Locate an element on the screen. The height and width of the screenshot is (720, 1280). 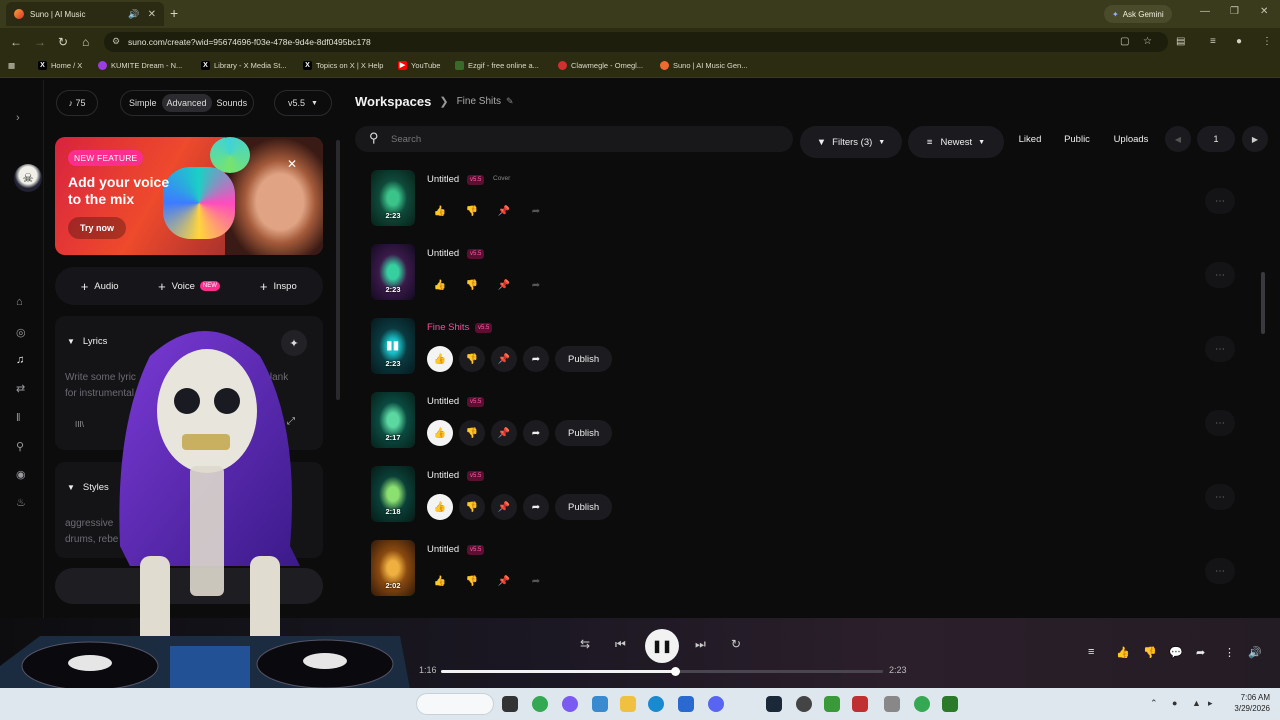
mic-icon: ● is located at coordinates (1174, 703).